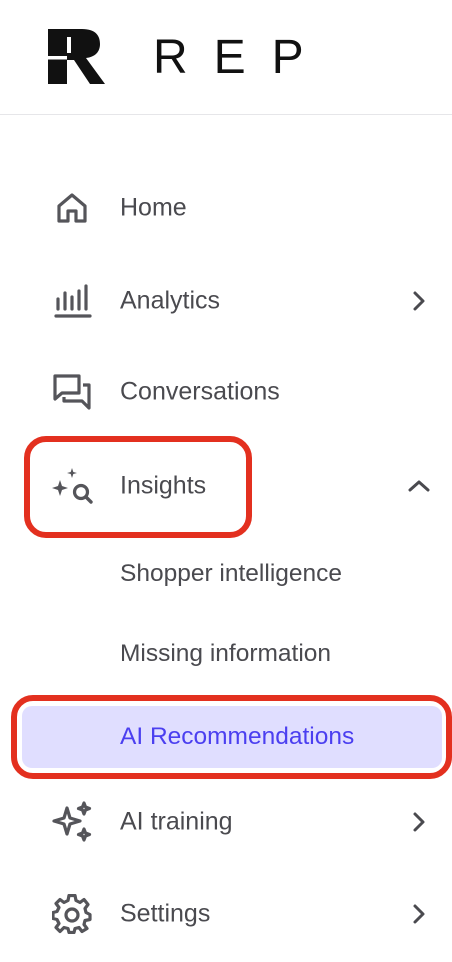 The height and width of the screenshot is (962, 452). What do you see at coordinates (226, 914) in the screenshot?
I see `nav-item-settings: Settings` at bounding box center [226, 914].